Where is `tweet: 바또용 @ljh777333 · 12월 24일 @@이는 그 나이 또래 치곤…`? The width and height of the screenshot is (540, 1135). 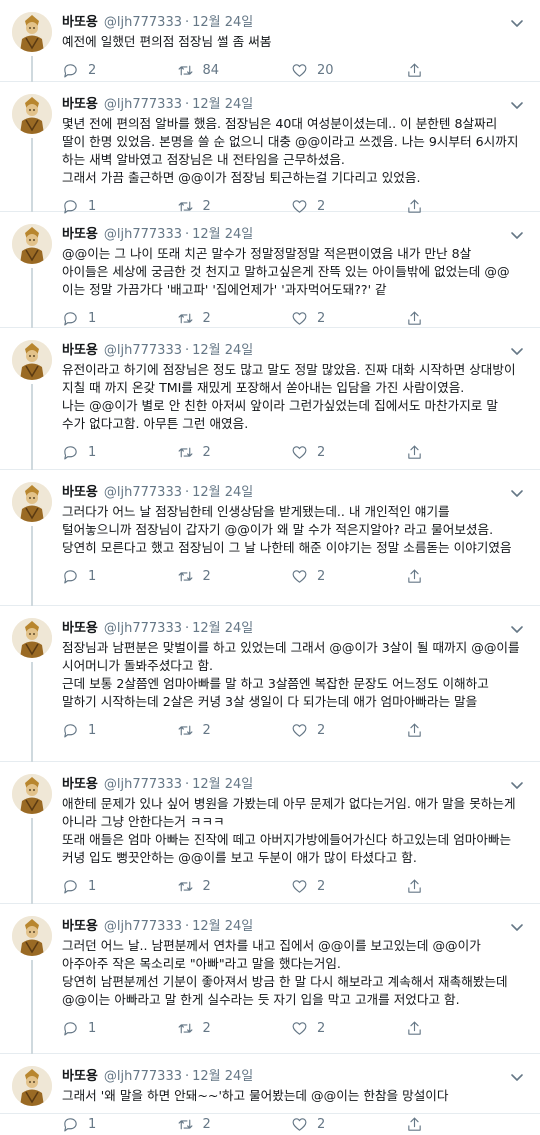 tweet: 바또용 @ljh777333 · 12월 24일 @@이는 그 나이 또래 치곤… is located at coordinates (270, 270).